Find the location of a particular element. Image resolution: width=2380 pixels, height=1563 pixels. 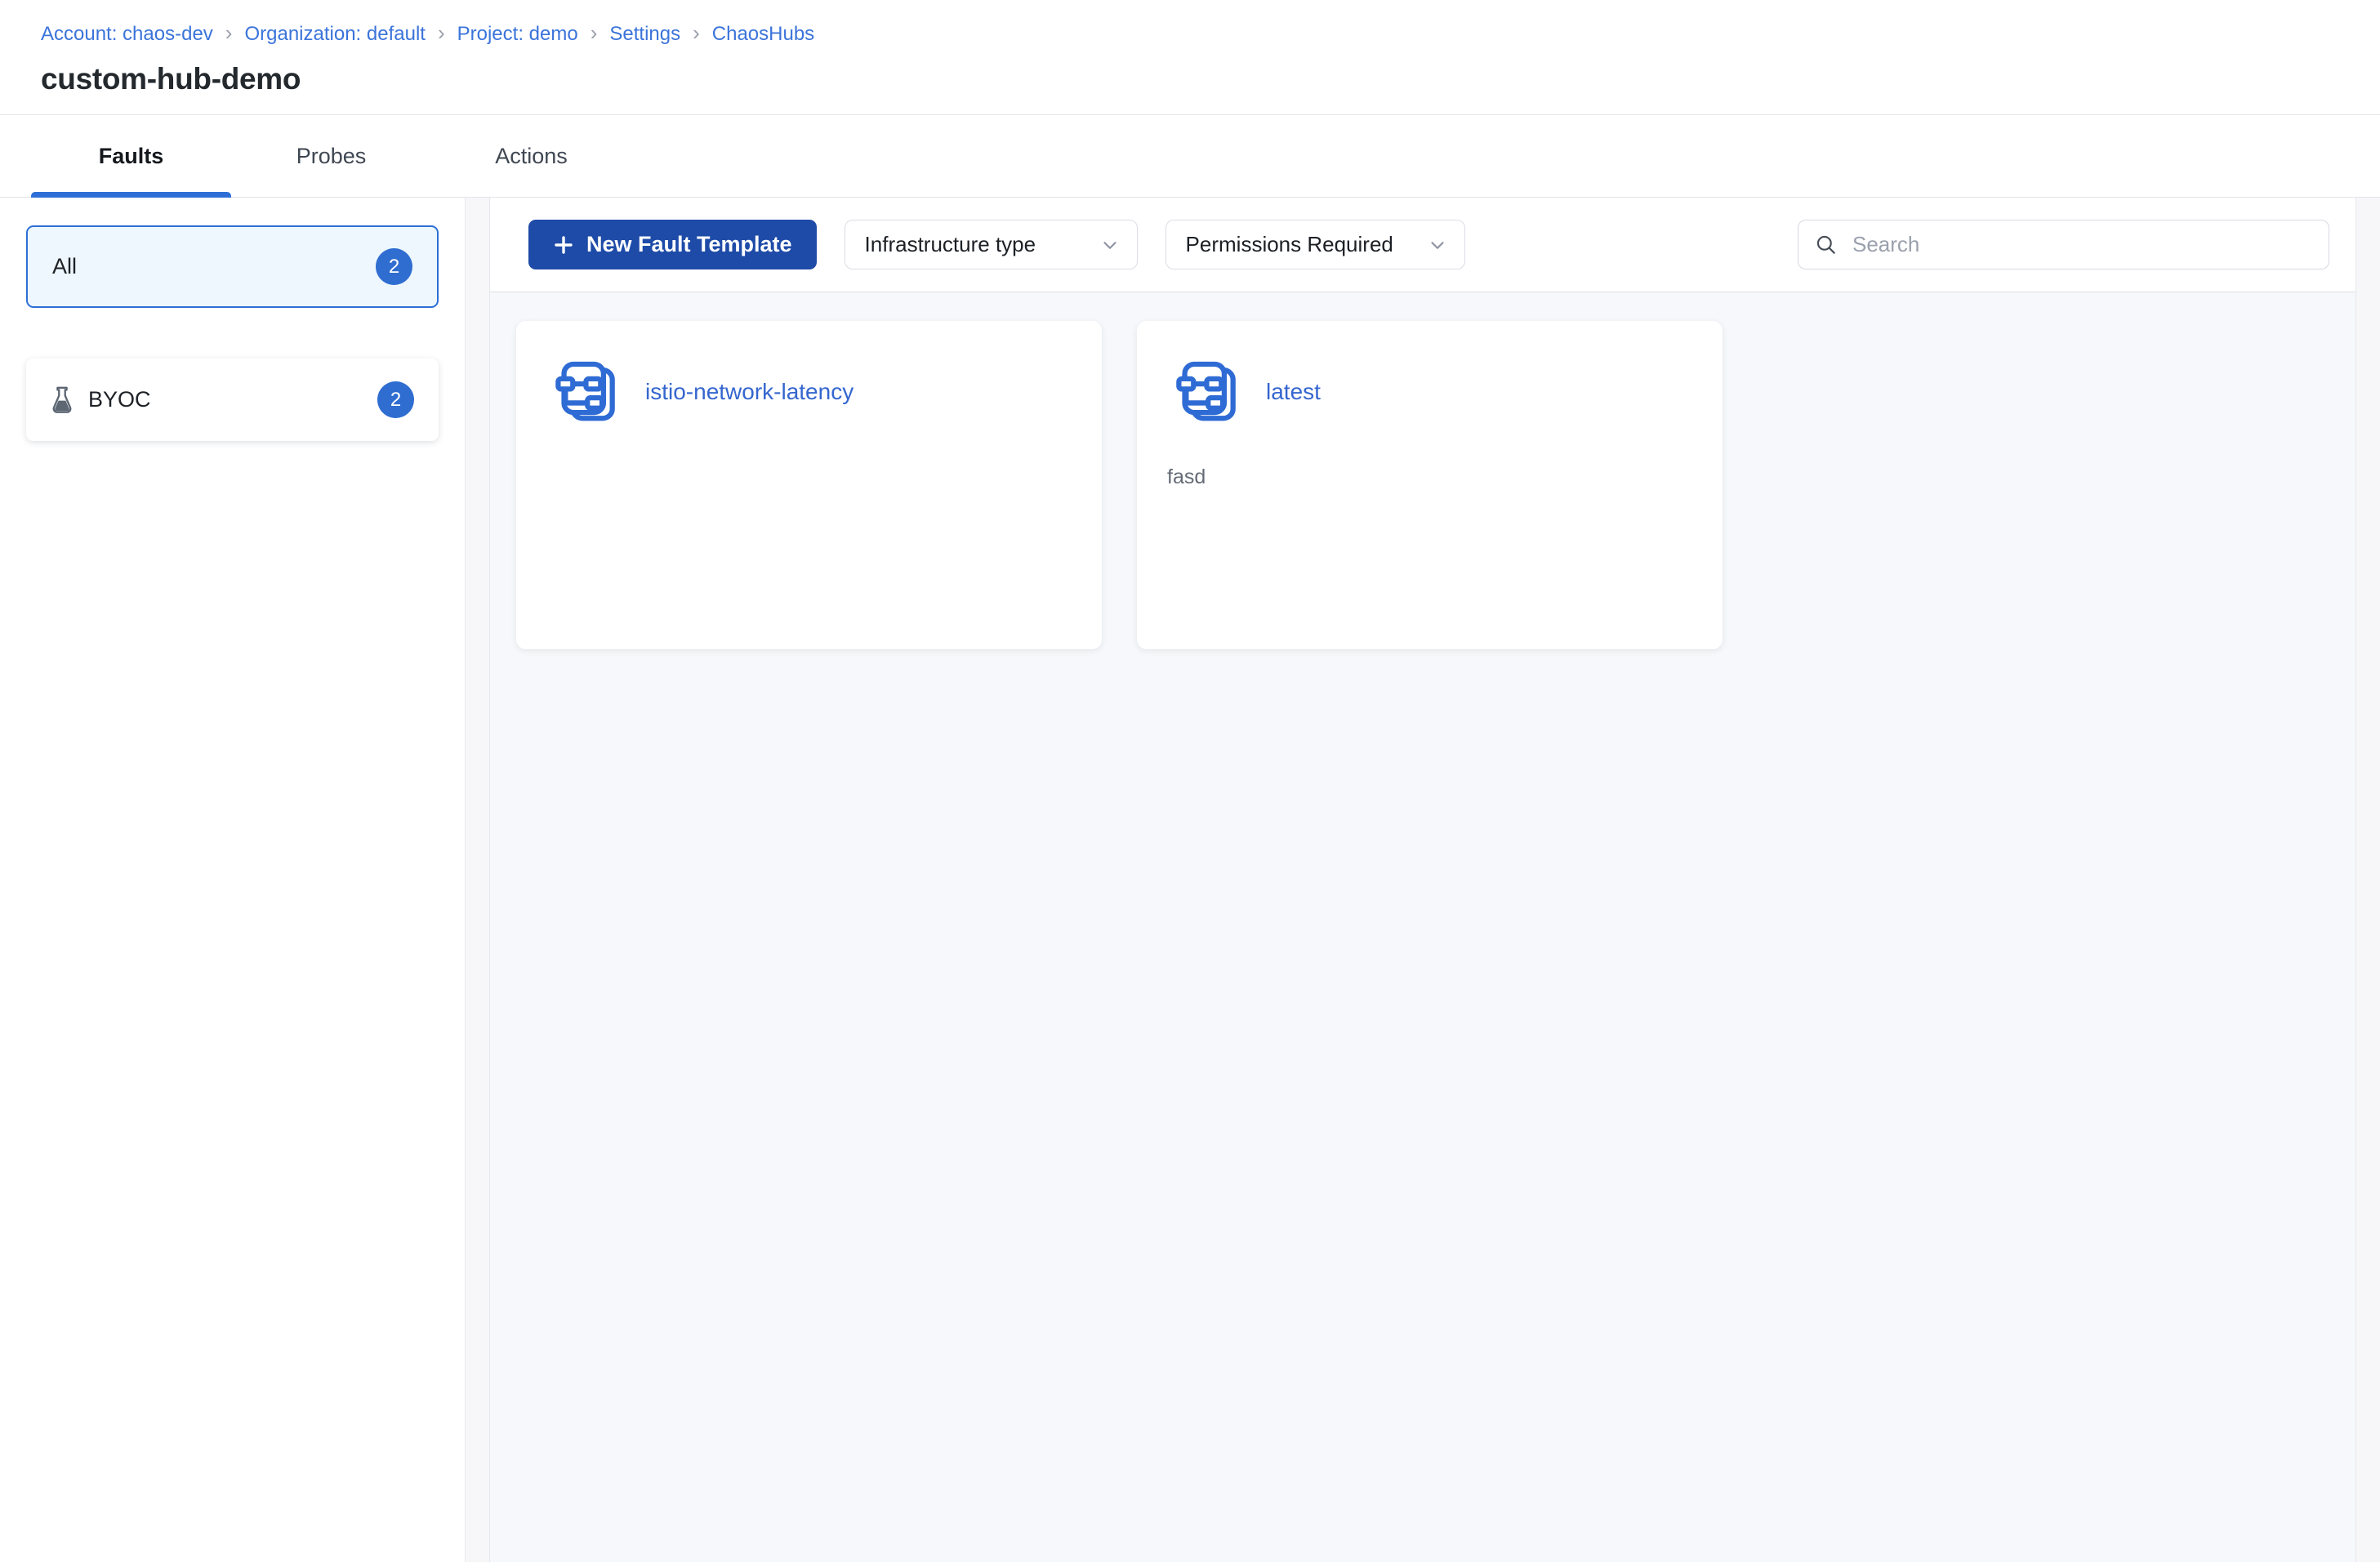

sidebar-item-label: All is located at coordinates (65, 266).